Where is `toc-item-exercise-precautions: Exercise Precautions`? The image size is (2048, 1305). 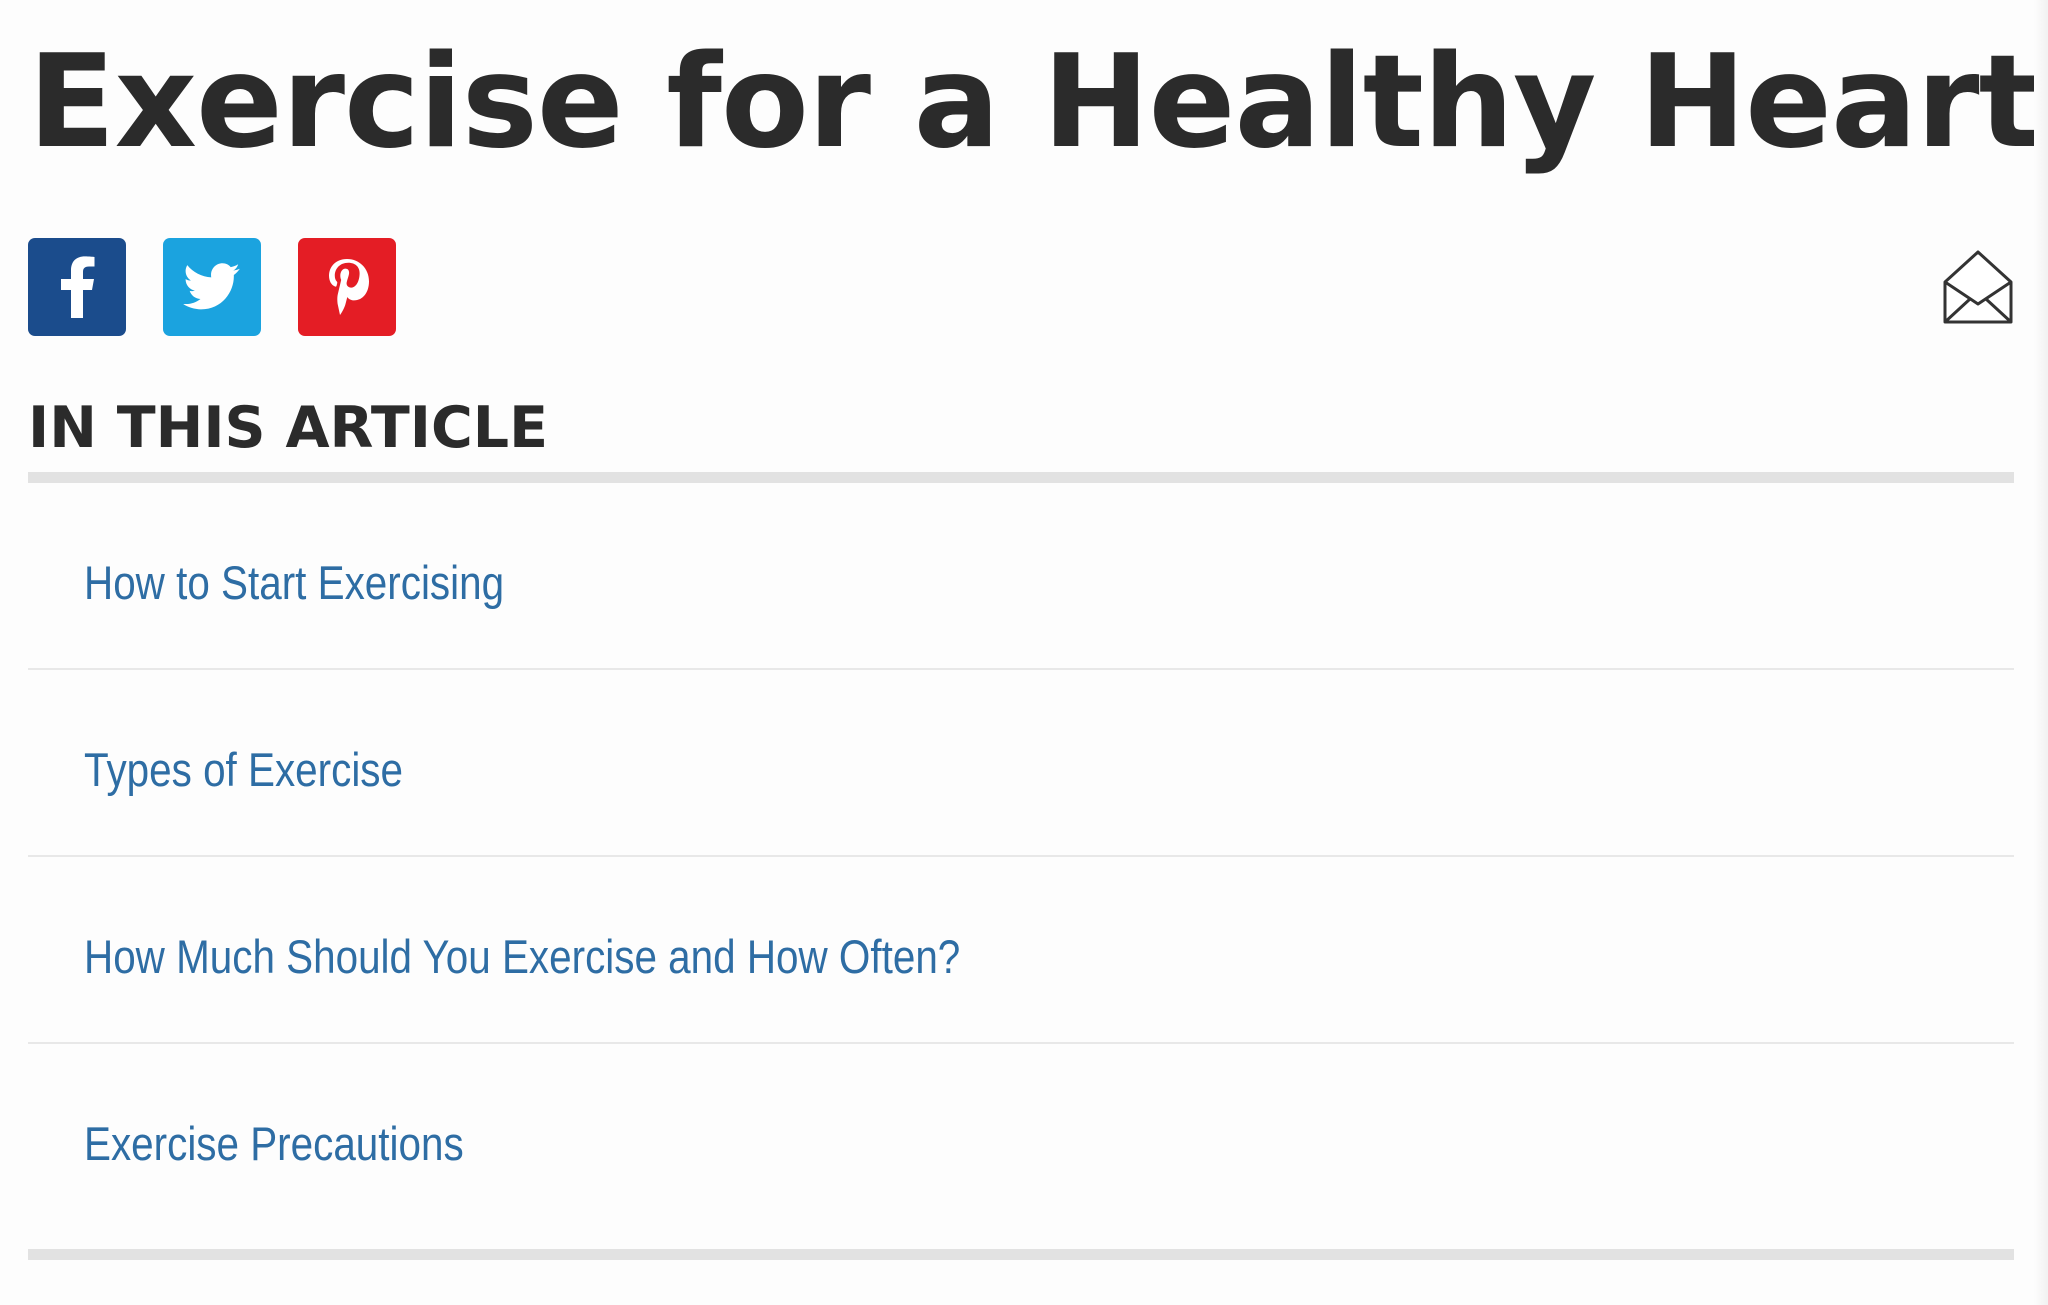 toc-item-exercise-precautions: Exercise Precautions is located at coordinates (1021, 1137).